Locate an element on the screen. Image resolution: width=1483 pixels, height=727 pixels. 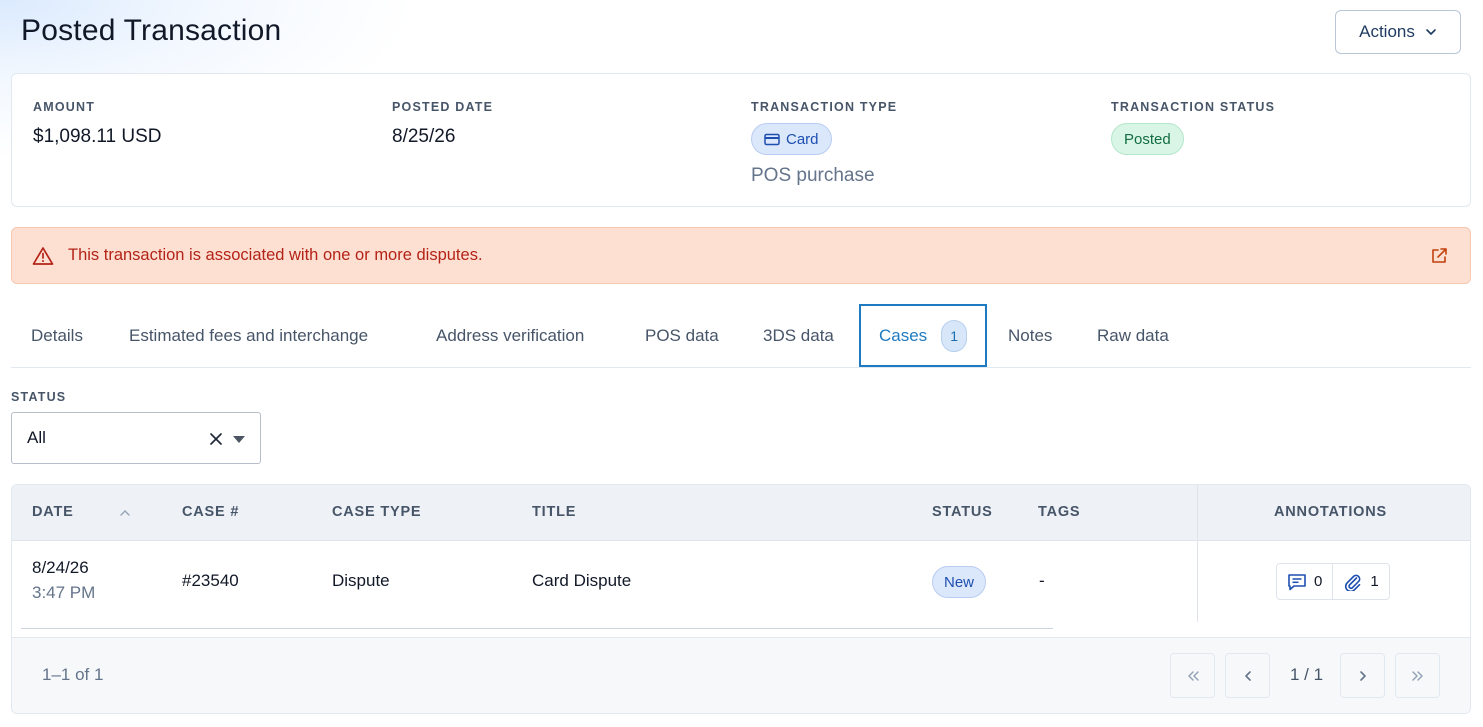
transaction-status-badge: Posted is located at coordinates (1147, 139).